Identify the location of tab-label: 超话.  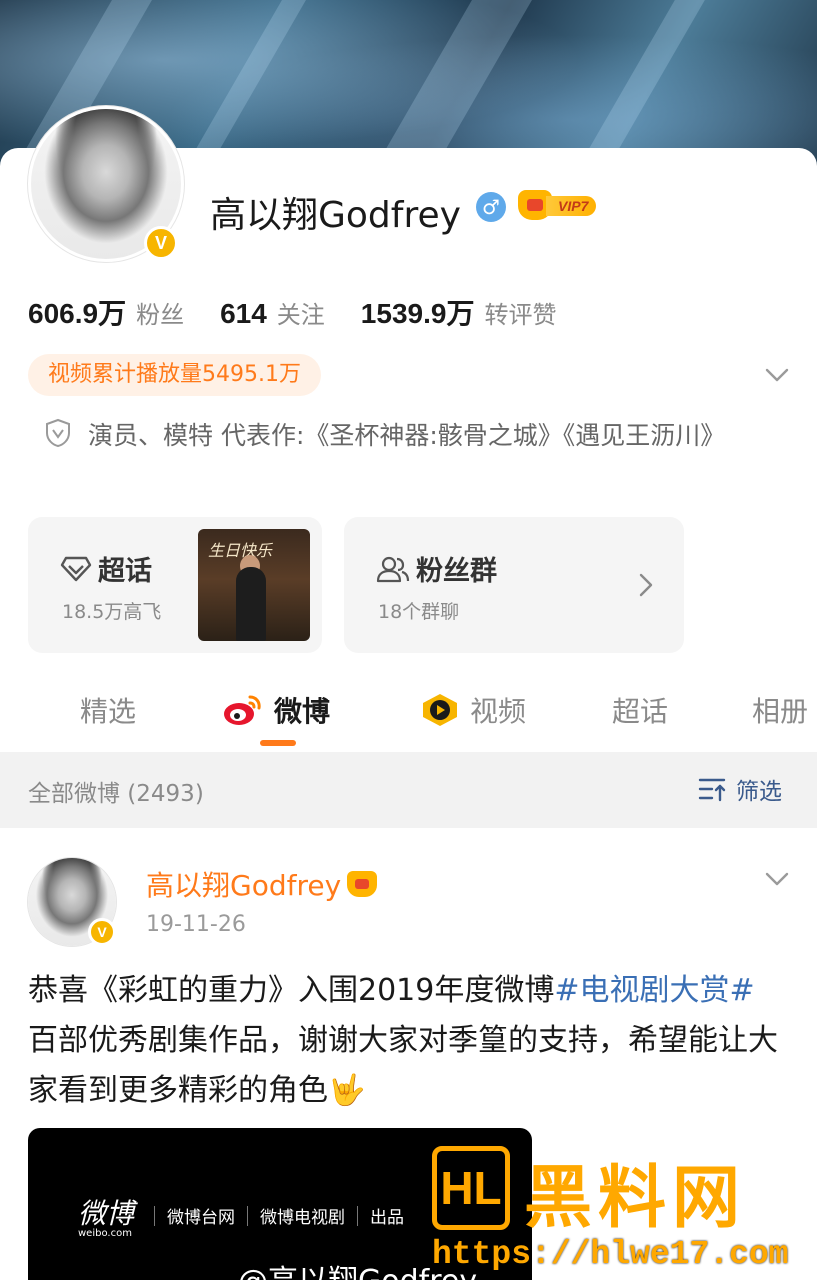
(640, 711).